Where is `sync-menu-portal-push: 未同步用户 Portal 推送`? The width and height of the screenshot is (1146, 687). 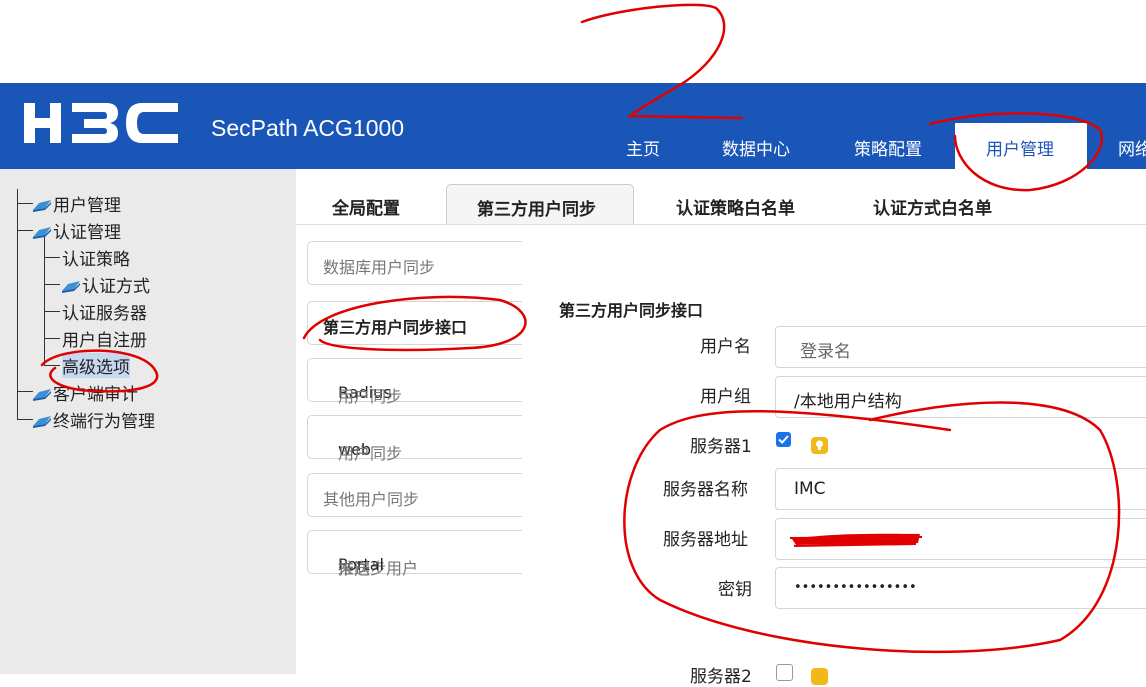 sync-menu-portal-push: 未同步用户 Portal 推送 is located at coordinates (414, 554).